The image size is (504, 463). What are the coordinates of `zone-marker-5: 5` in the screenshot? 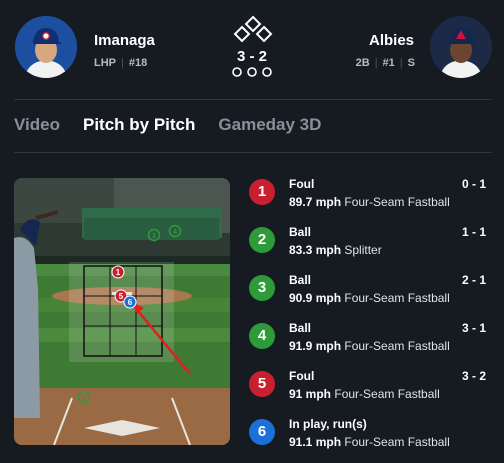 It's located at (121, 296).